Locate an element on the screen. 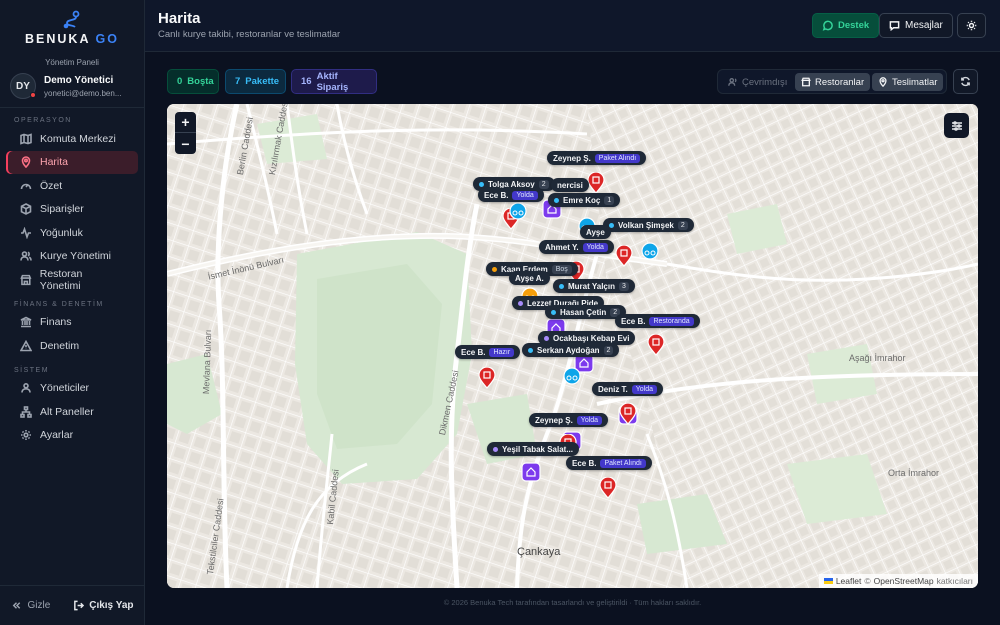  logout-label: Çıkış Yap is located at coordinates (111, 605).